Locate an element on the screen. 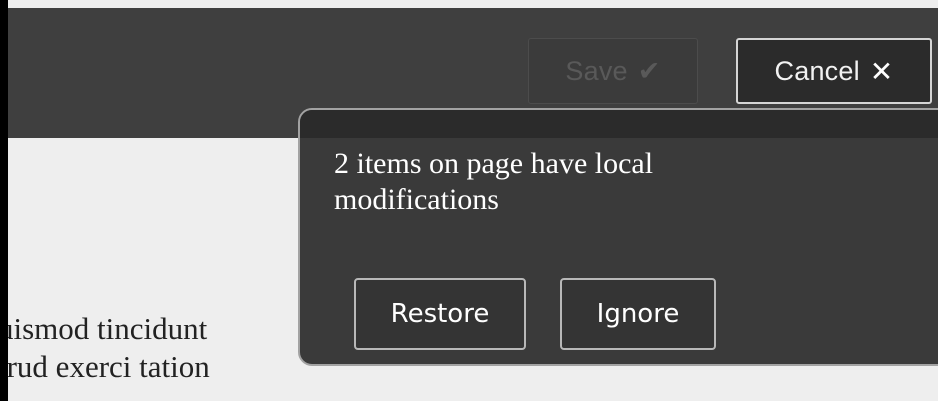 The image size is (938, 401). save-button: Save ✔ is located at coordinates (613, 71).